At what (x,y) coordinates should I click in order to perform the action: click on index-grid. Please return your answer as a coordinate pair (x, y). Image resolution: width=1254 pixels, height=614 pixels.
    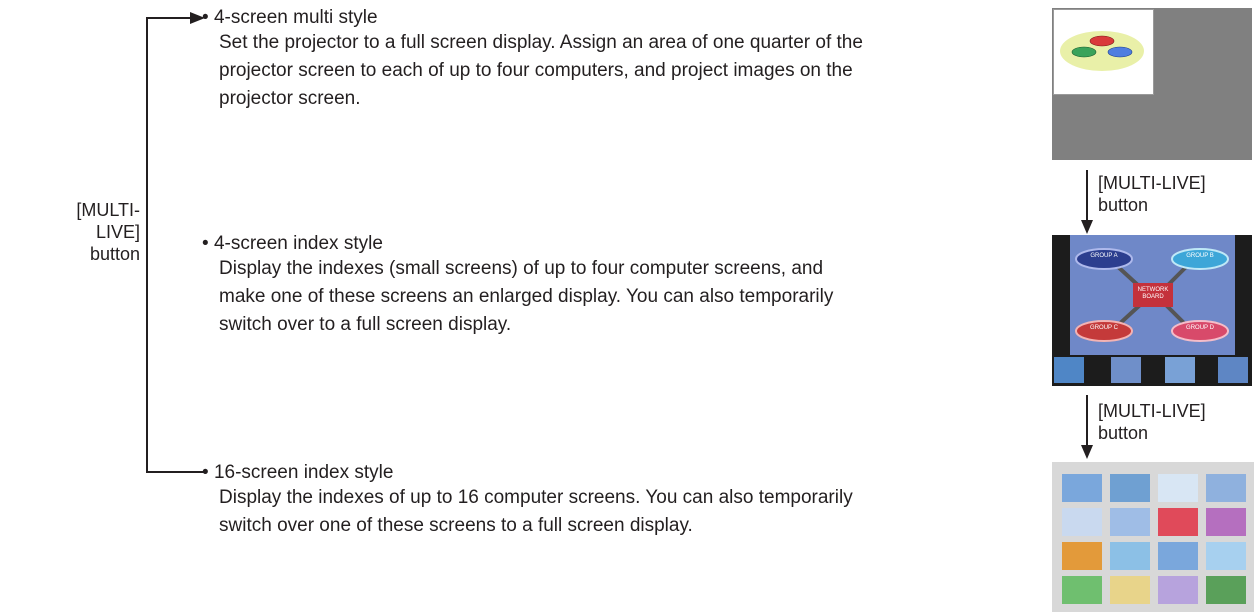
    Looking at the image, I should click on (1155, 539).